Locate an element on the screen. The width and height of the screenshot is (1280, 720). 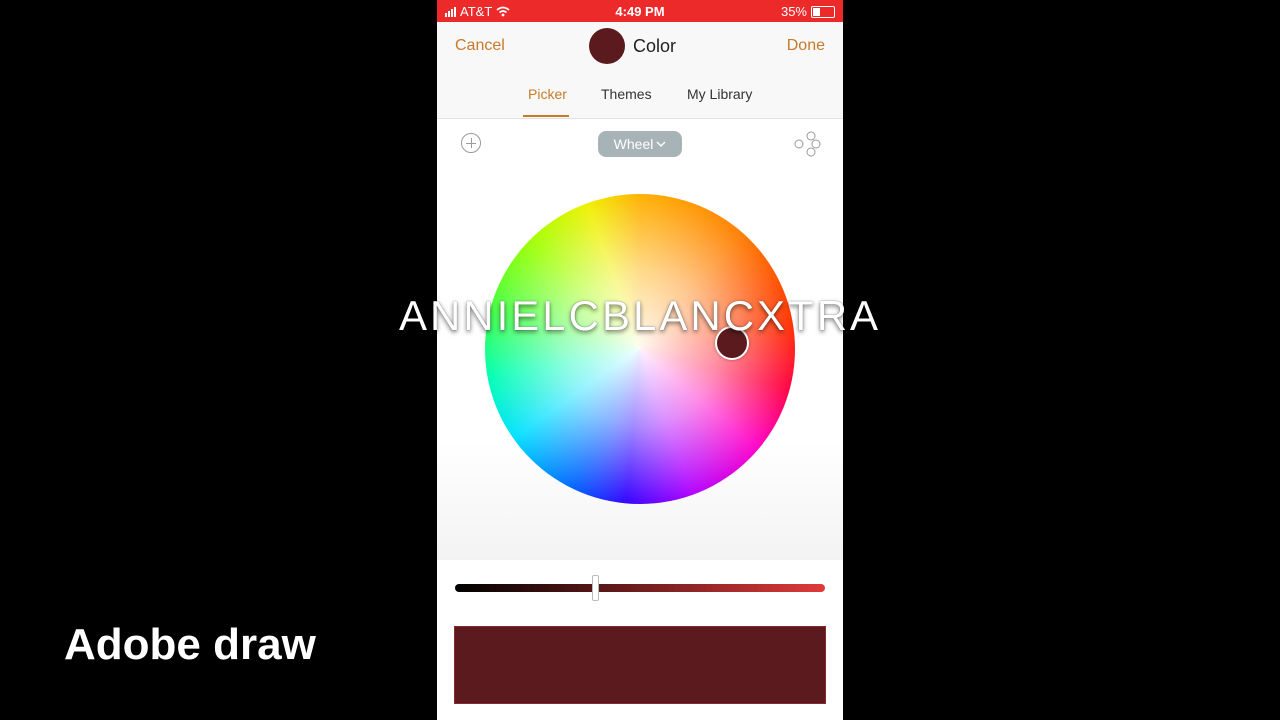
share-nodes-icon is located at coordinates (807, 144).